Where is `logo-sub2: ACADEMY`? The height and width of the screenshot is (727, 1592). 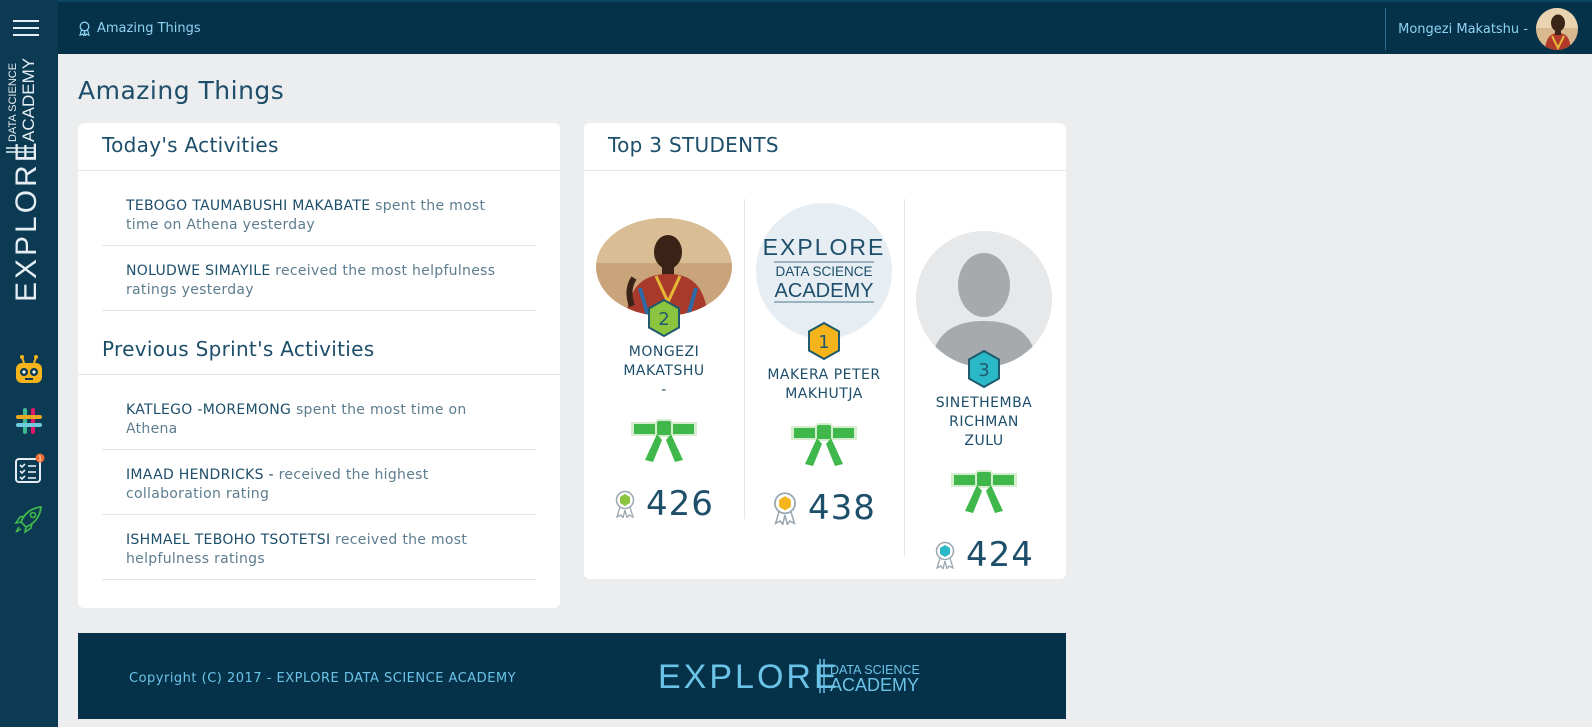
logo-sub2: ACADEMY is located at coordinates (28, 100).